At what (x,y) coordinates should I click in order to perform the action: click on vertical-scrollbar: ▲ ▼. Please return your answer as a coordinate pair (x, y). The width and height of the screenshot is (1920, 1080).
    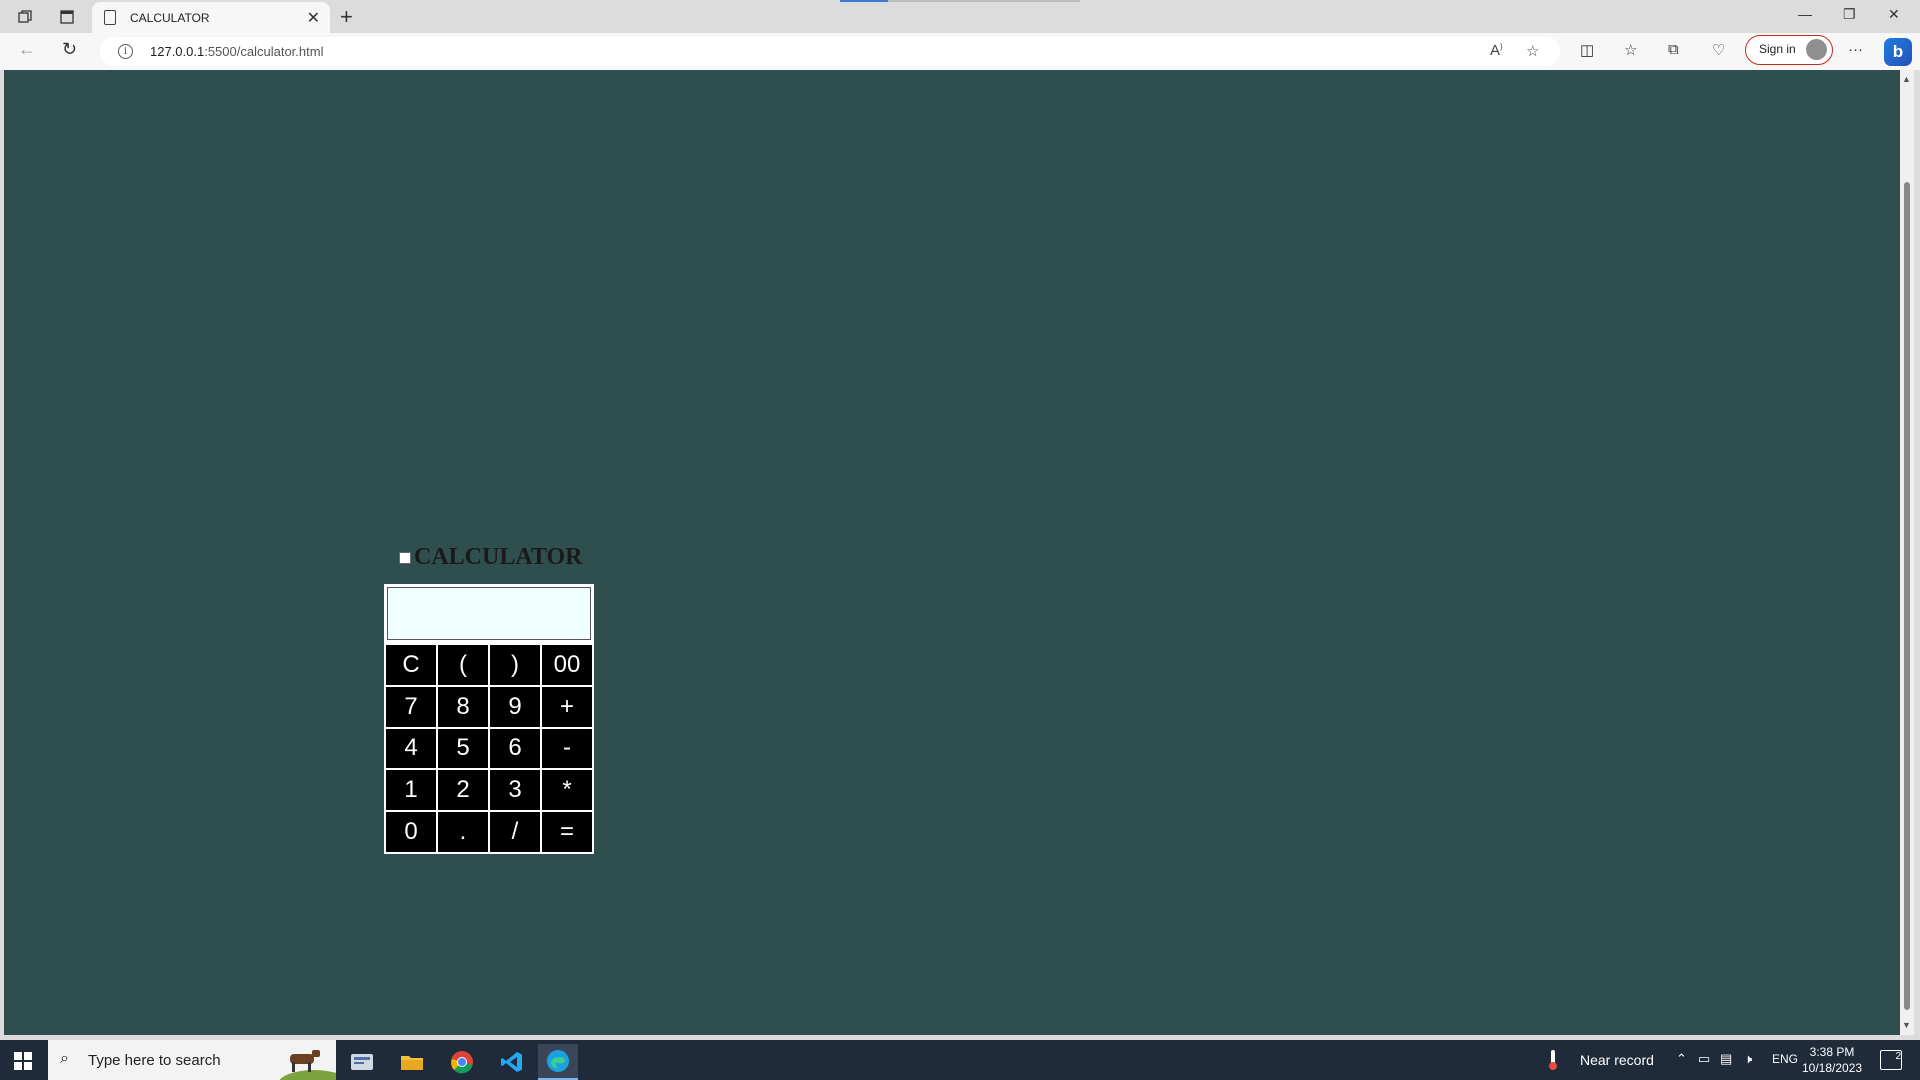
    Looking at the image, I should click on (1907, 552).